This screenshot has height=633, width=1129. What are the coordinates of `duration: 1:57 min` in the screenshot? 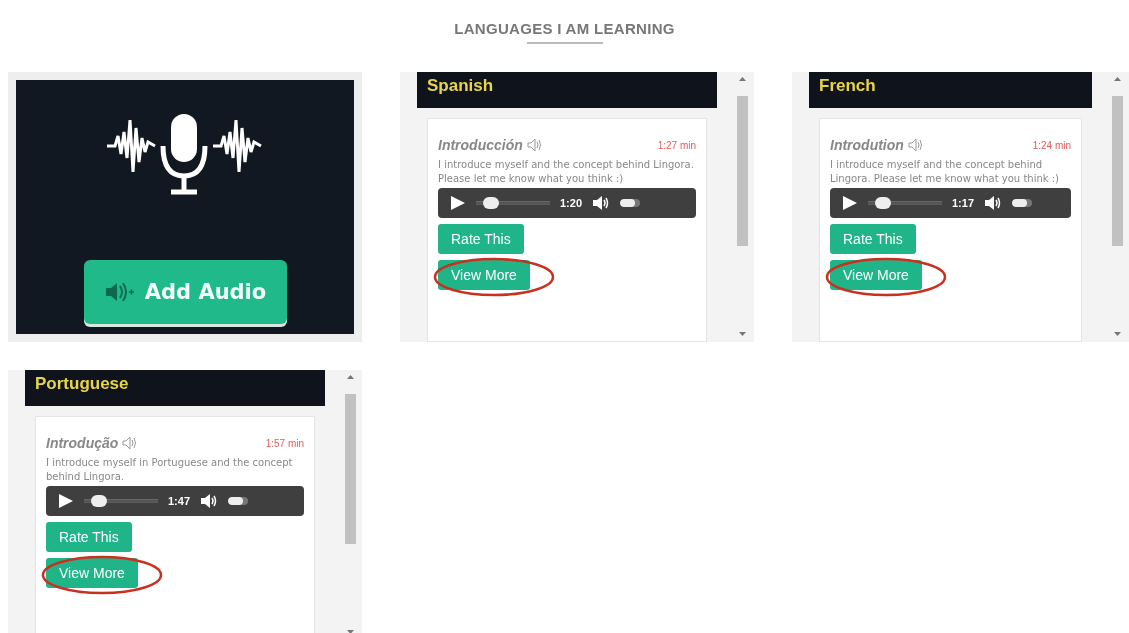 It's located at (284, 443).